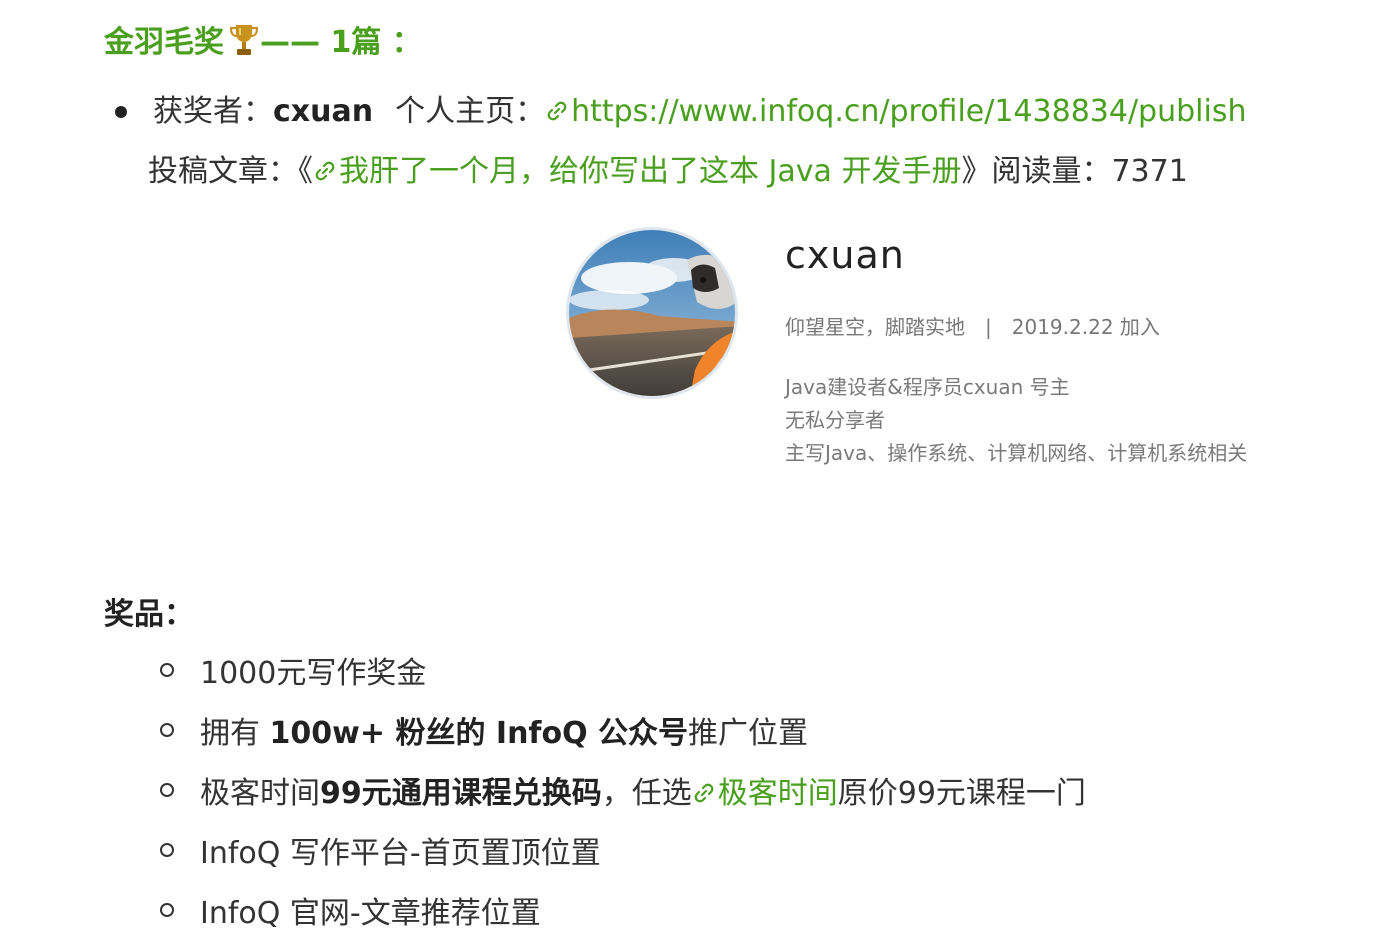 This screenshot has height=952, width=1378. I want to click on prize-text: InfoQ 官网-文章推荐位置, so click(370, 913).